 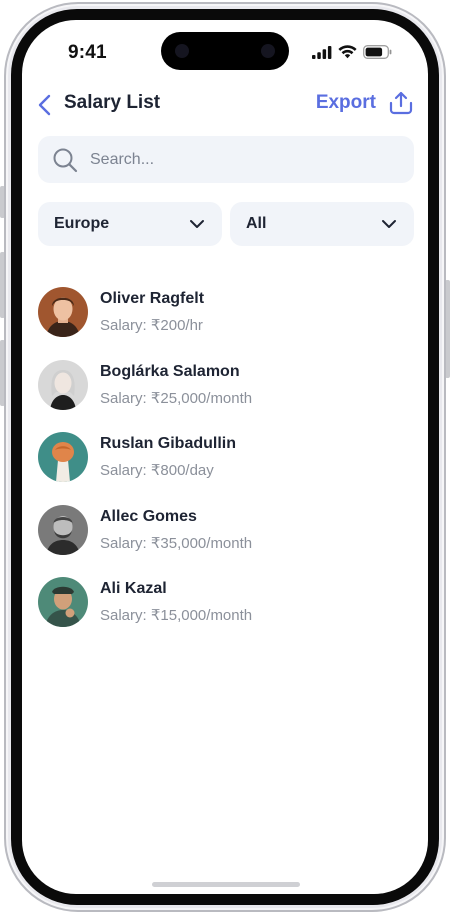 What do you see at coordinates (226, 602) in the screenshot?
I see `list-item: Ali Kazal Salary: ₹15,000/month` at bounding box center [226, 602].